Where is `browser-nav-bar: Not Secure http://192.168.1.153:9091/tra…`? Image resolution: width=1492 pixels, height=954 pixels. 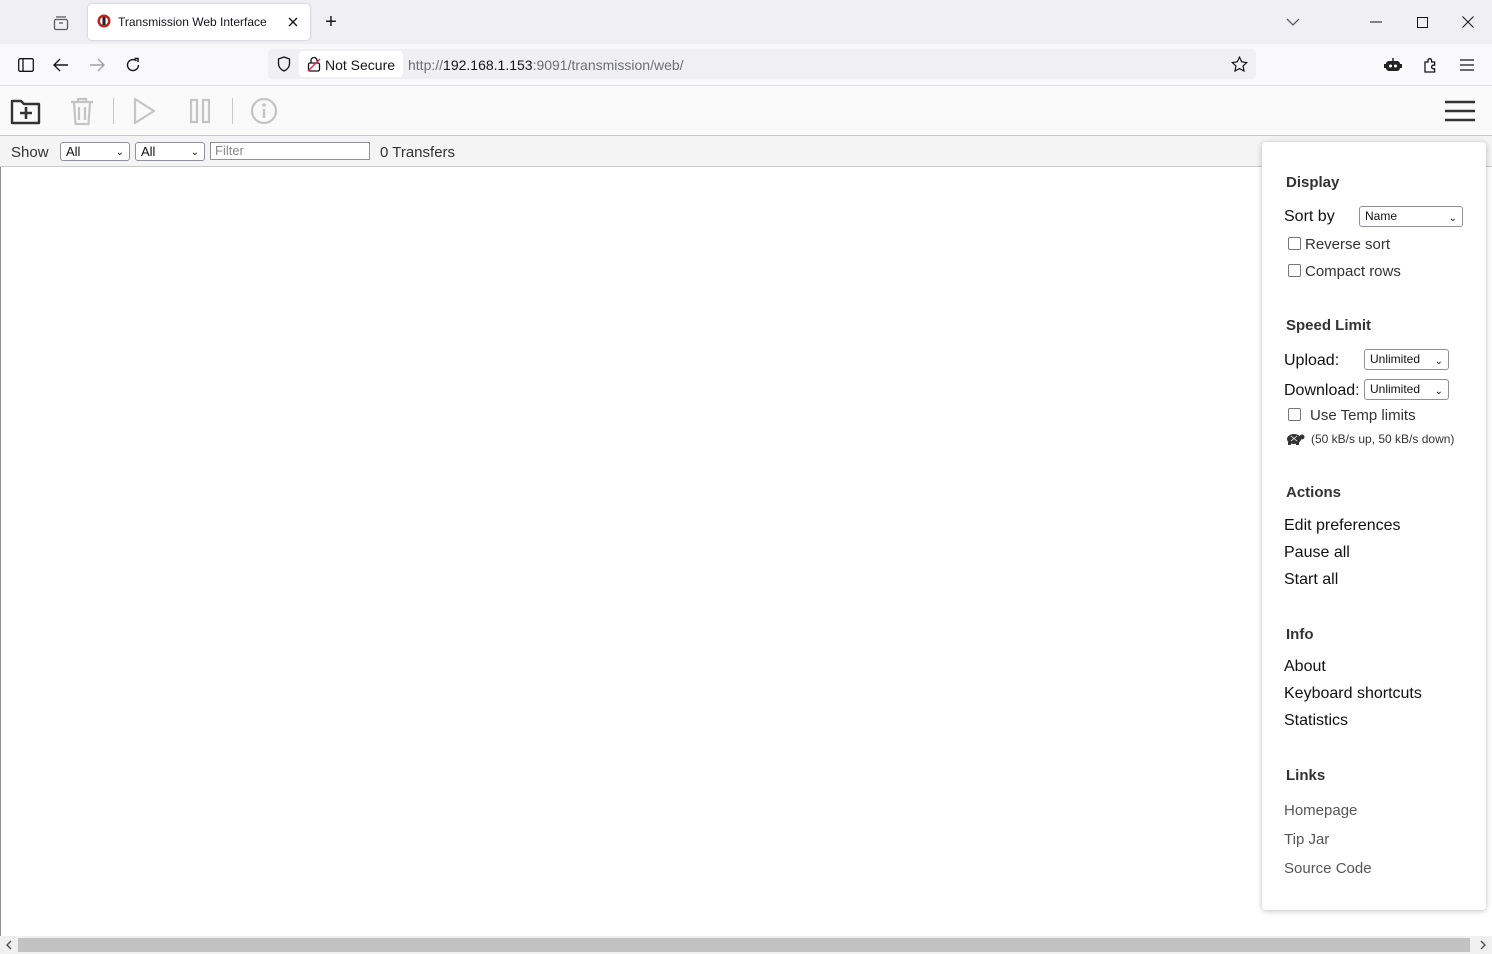 browser-nav-bar: Not Secure http://192.168.1.153:9091/tra… is located at coordinates (746, 65).